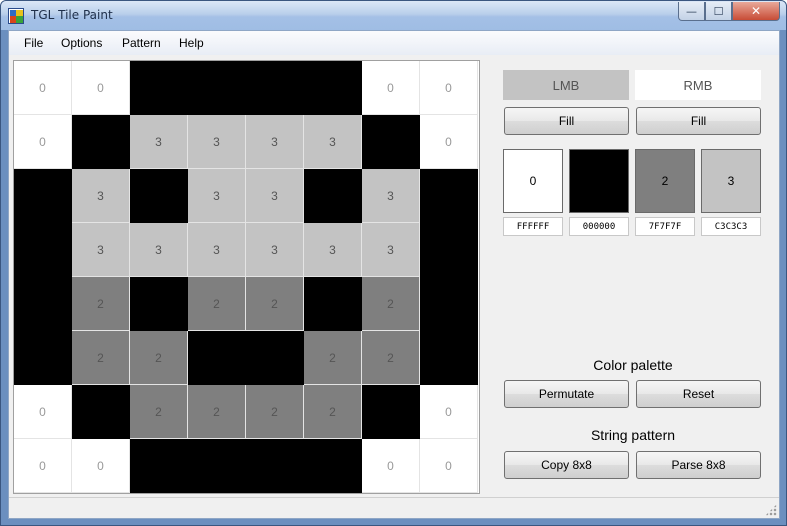  Describe the element at coordinates (633, 365) in the screenshot. I see `color-palette-label: Color palette` at that location.